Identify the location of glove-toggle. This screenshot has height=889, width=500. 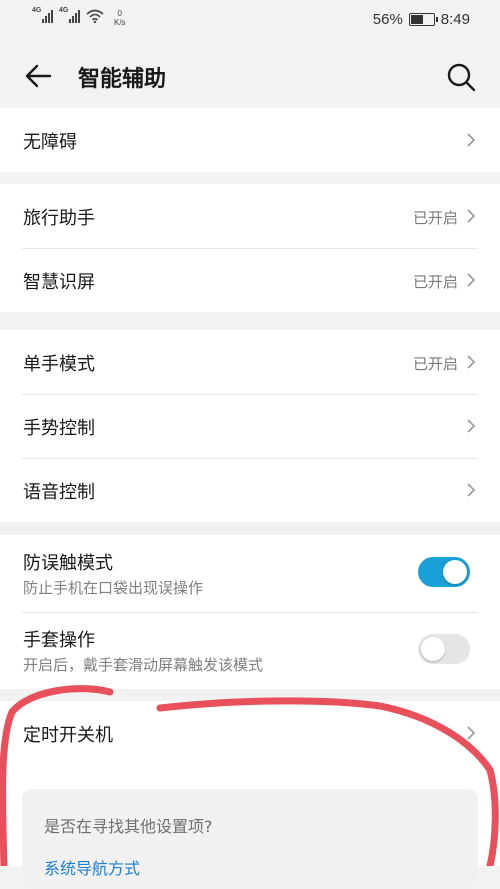
(444, 649).